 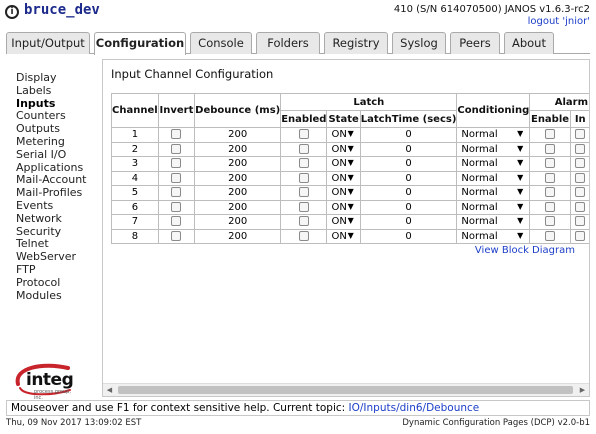 What do you see at coordinates (109, 390) in the screenshot?
I see `scroll-left-arrow-icon: ◀` at bounding box center [109, 390].